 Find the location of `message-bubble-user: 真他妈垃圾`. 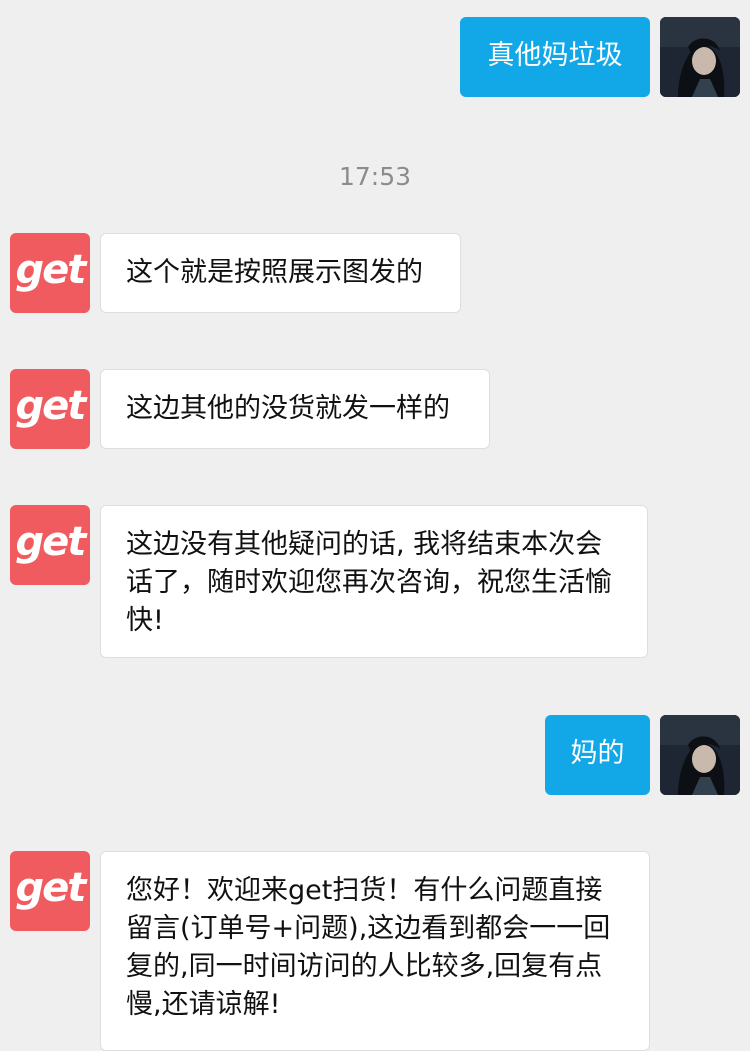

message-bubble-user: 真他妈垃圾 is located at coordinates (555, 57).